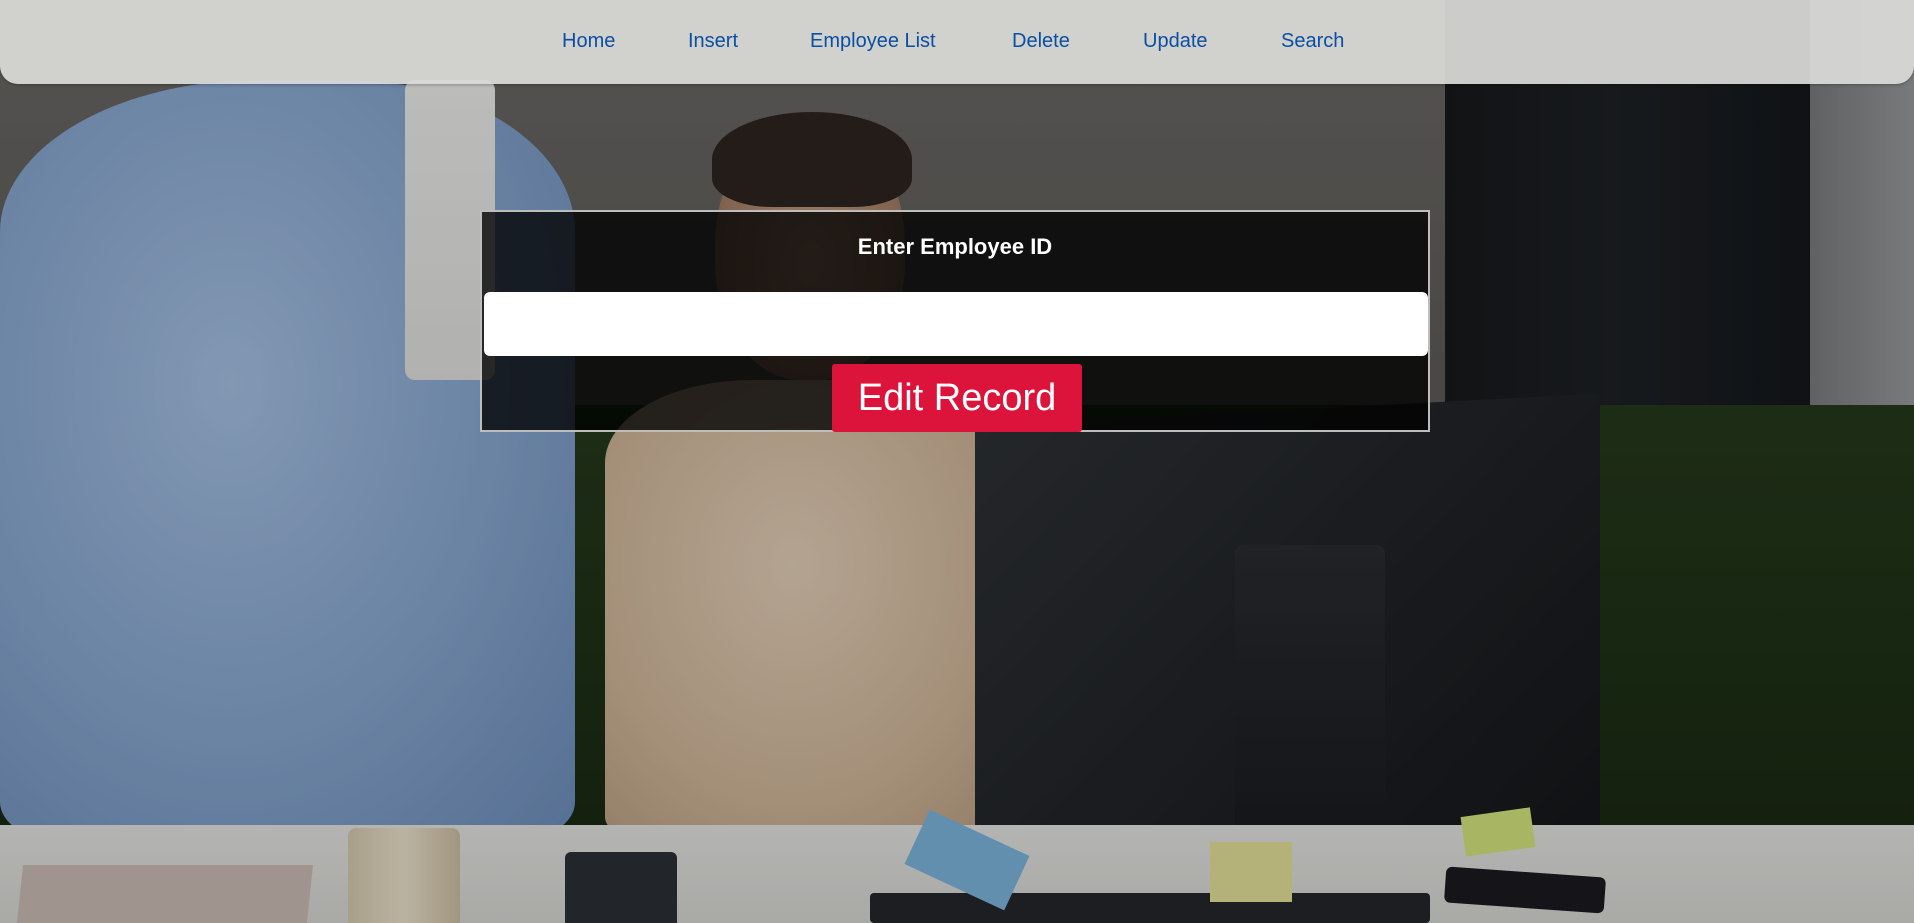  What do you see at coordinates (588, 41) in the screenshot?
I see `nav-link-home: Home` at bounding box center [588, 41].